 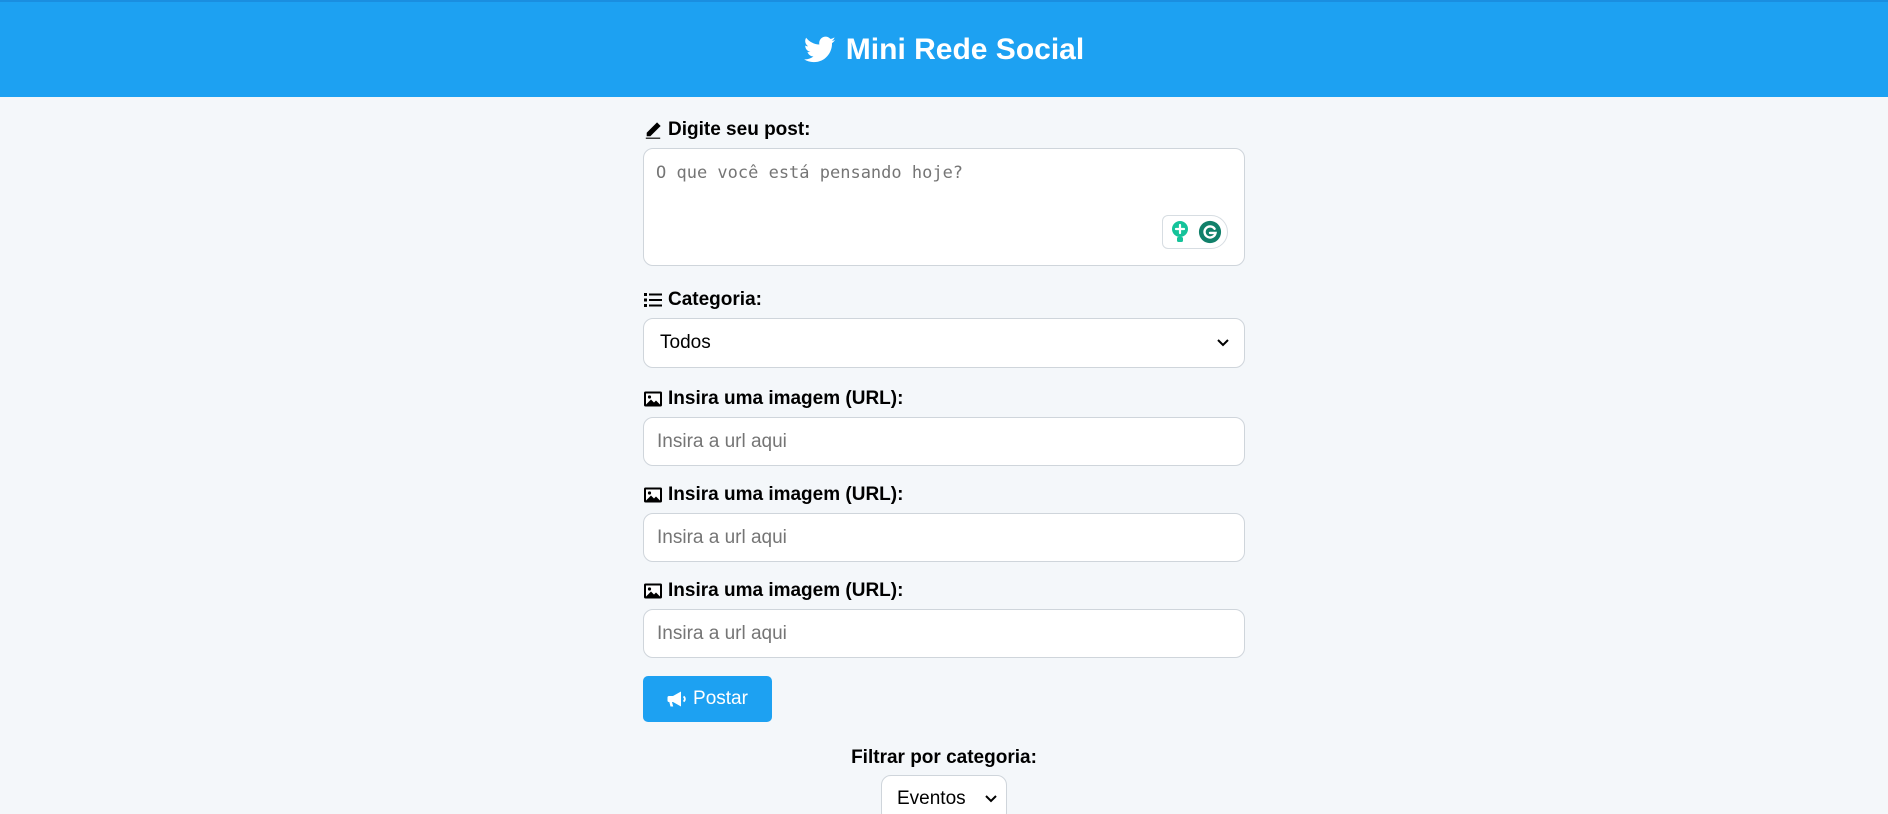 What do you see at coordinates (653, 300) in the screenshot?
I see `list-icon` at bounding box center [653, 300].